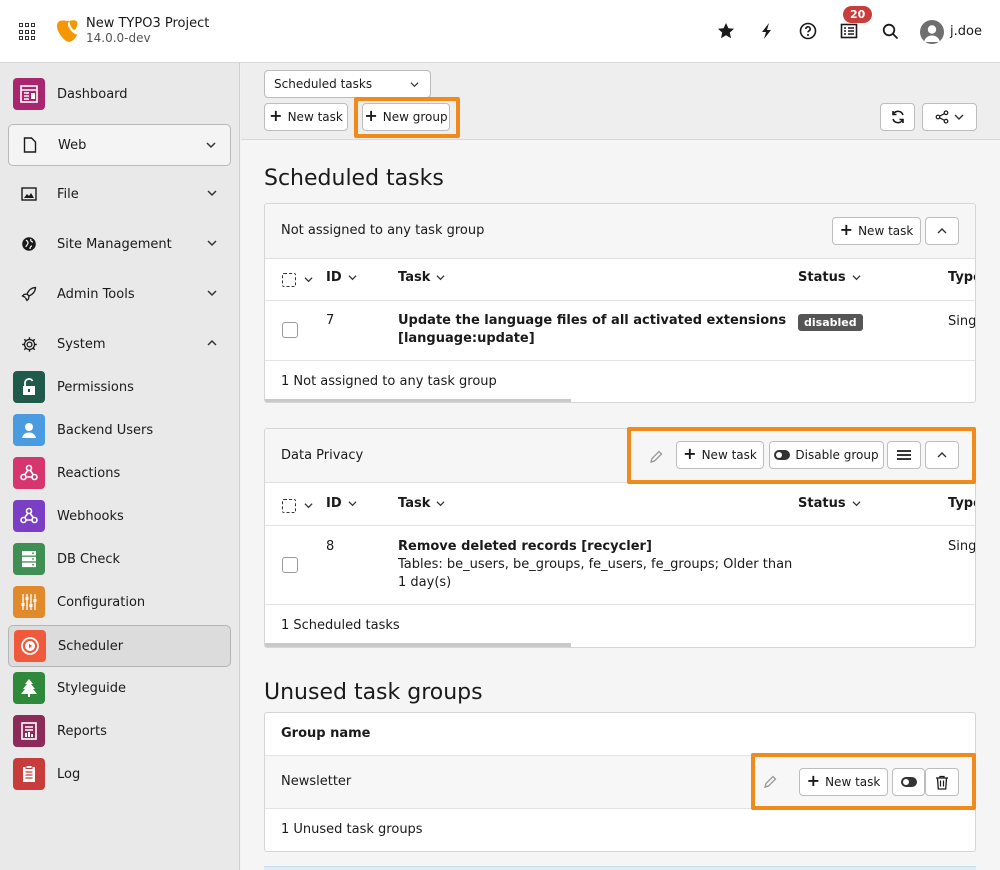 The height and width of the screenshot is (870, 1000). Describe the element at coordinates (373, 692) in the screenshot. I see `section-title: Unused task groups` at that location.